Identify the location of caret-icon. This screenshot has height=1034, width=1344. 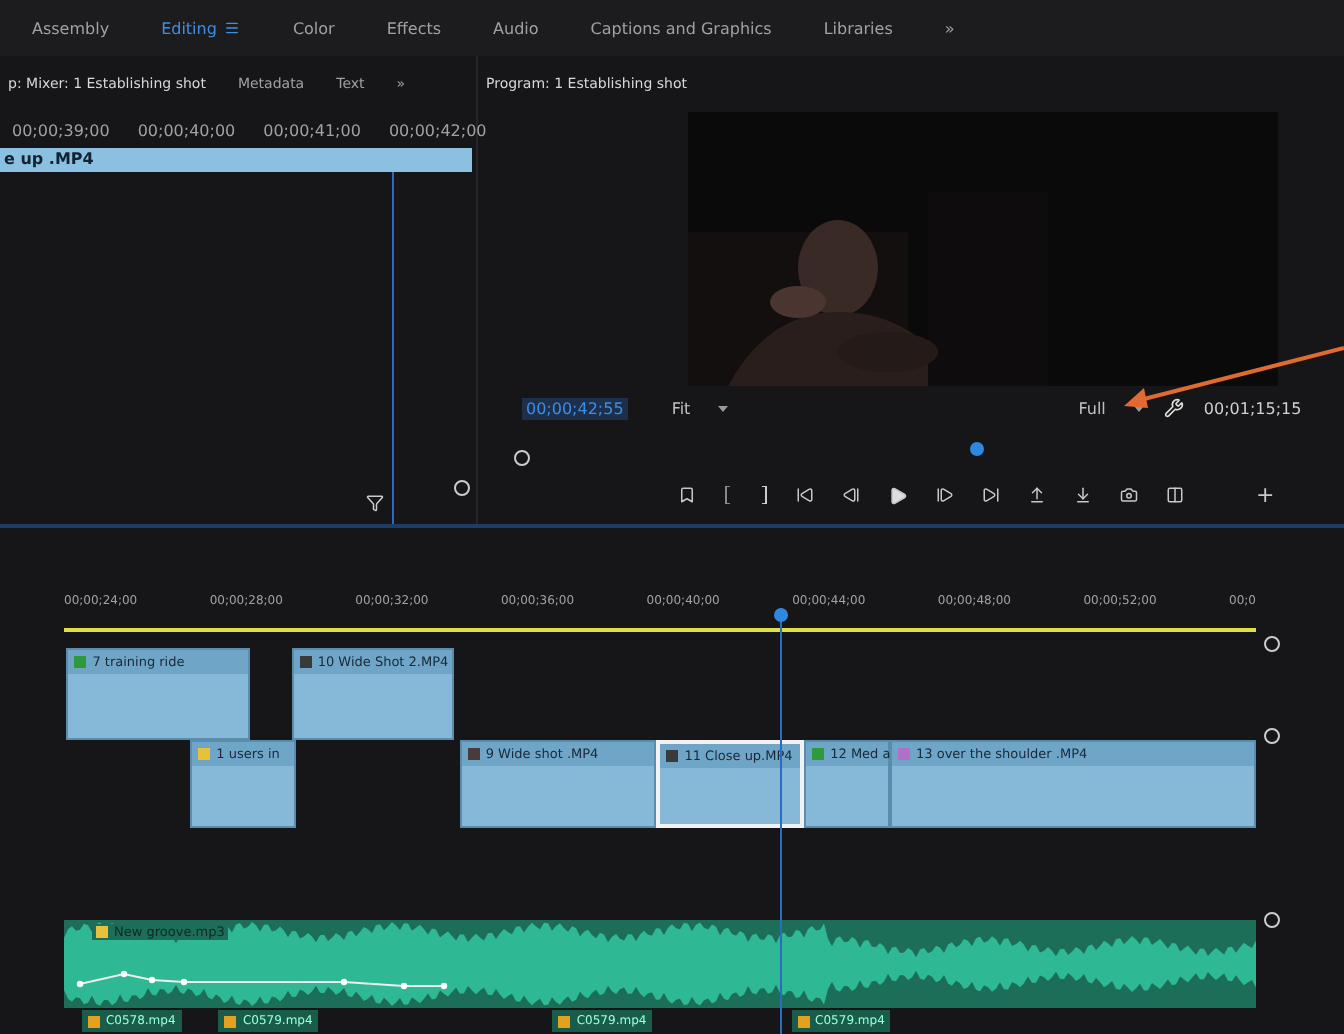
(723, 408).